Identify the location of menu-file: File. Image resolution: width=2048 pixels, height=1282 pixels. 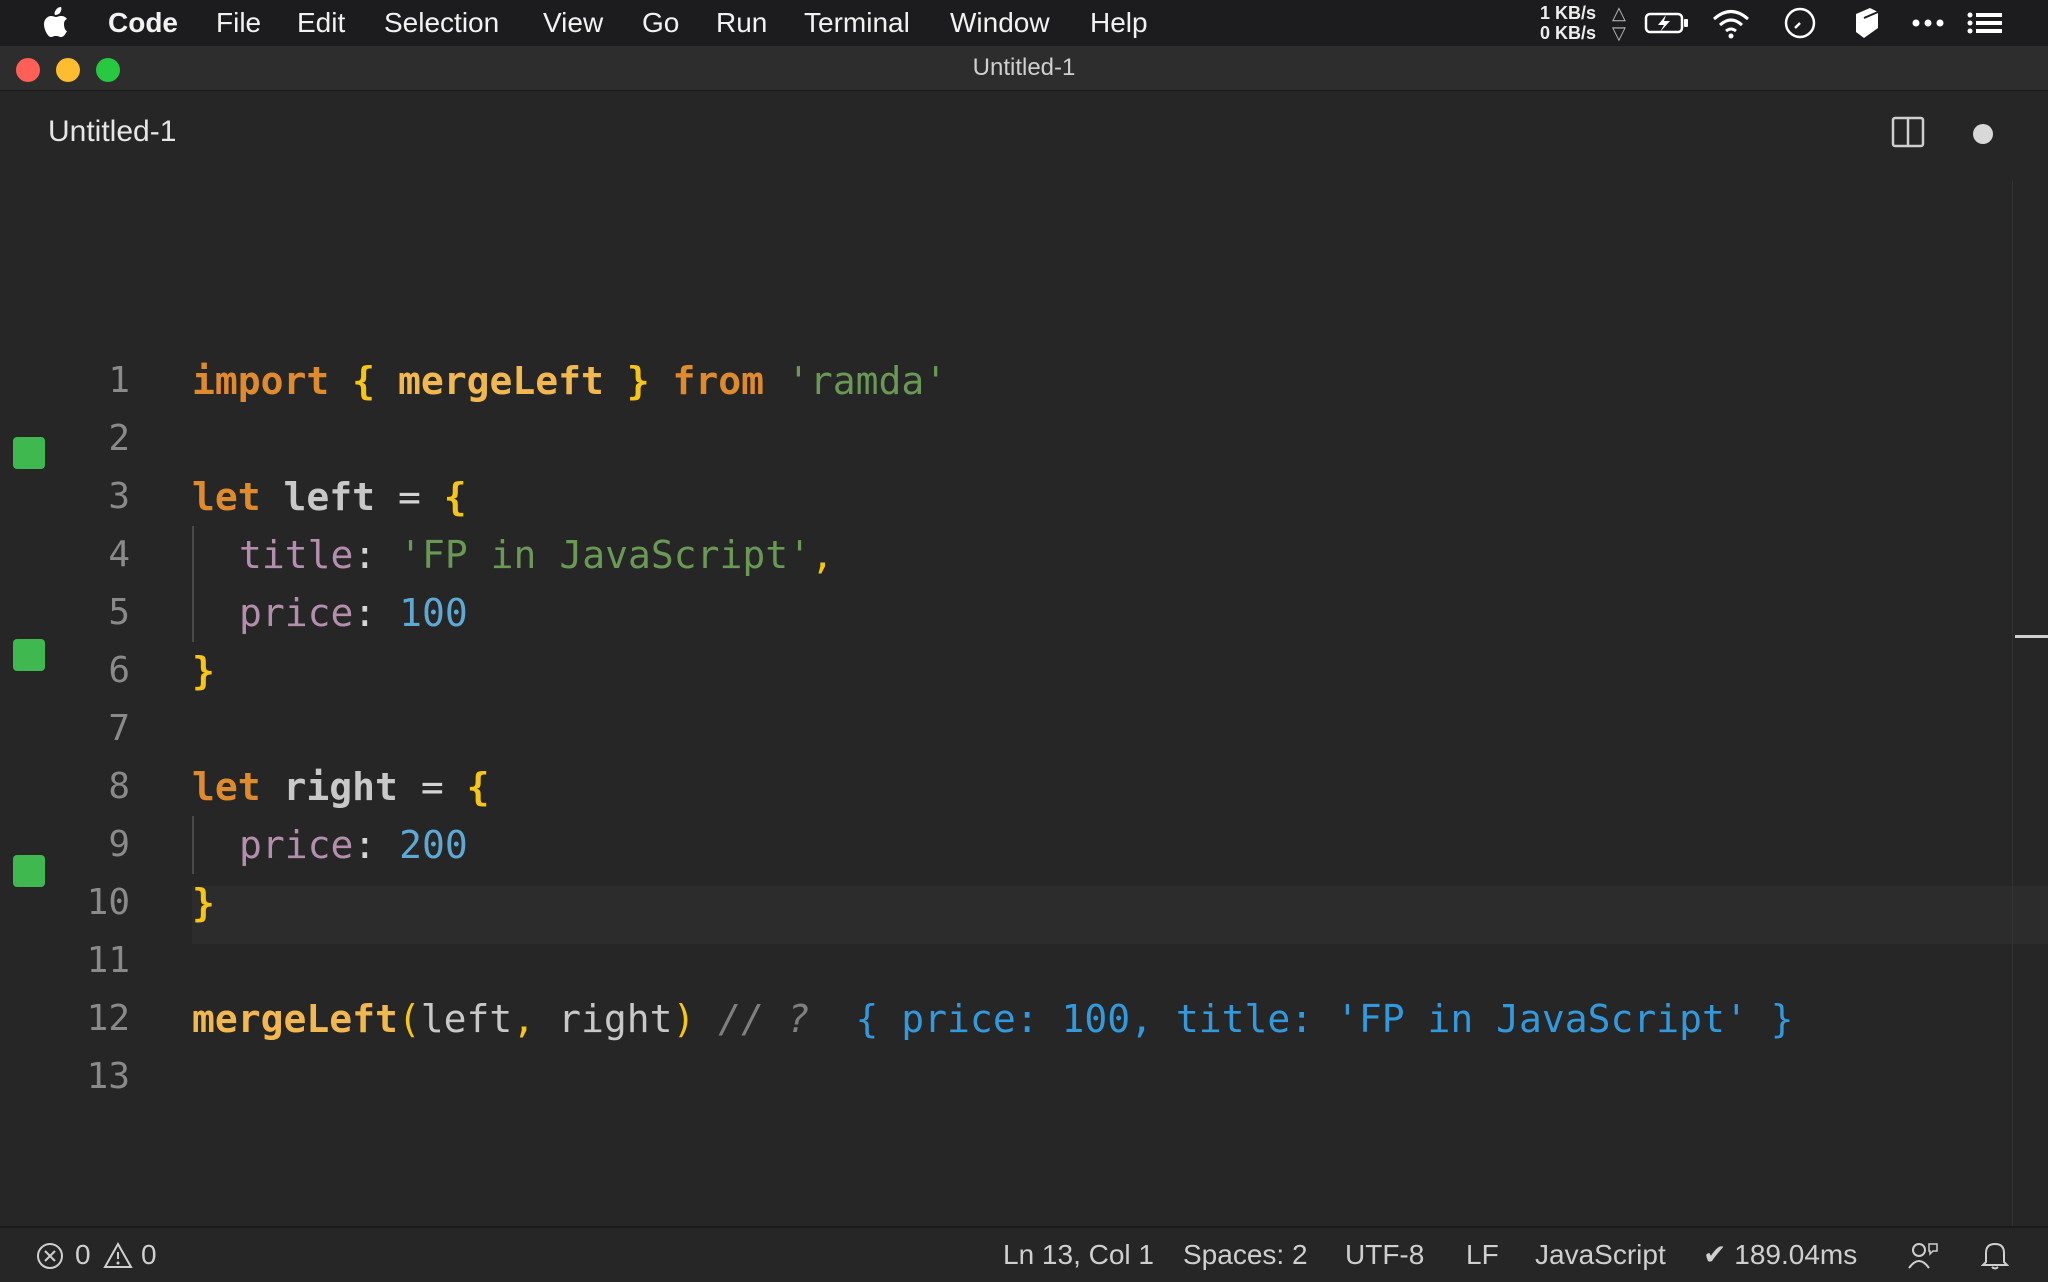
(238, 23).